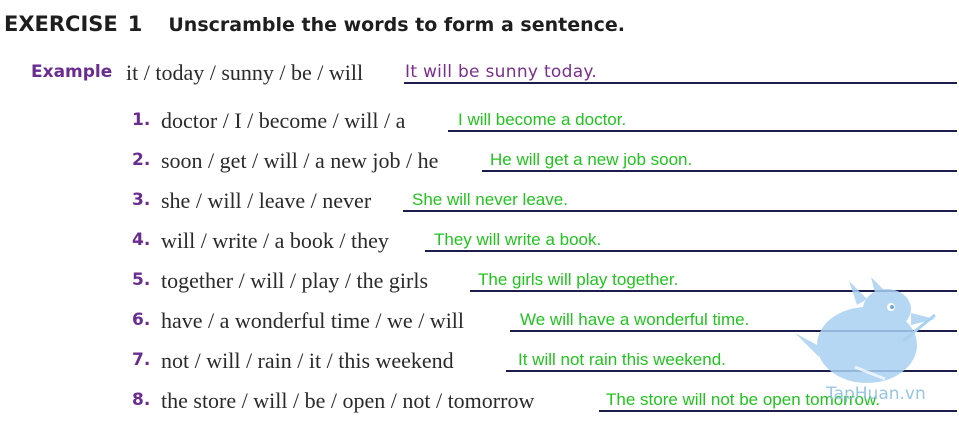  What do you see at coordinates (307, 360) in the screenshot?
I see `item-prompt: not / will / rain / it / this weekend` at bounding box center [307, 360].